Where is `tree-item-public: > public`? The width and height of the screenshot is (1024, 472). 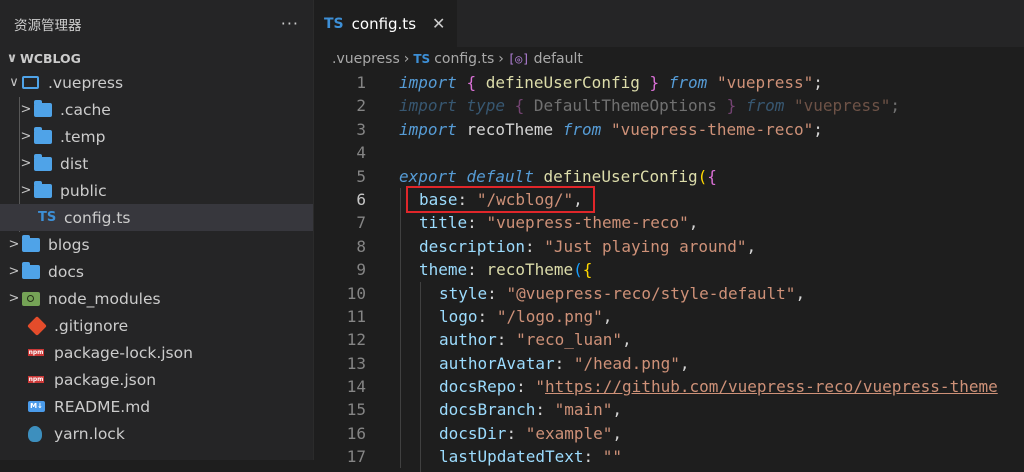 tree-item-public: > public is located at coordinates (156, 190).